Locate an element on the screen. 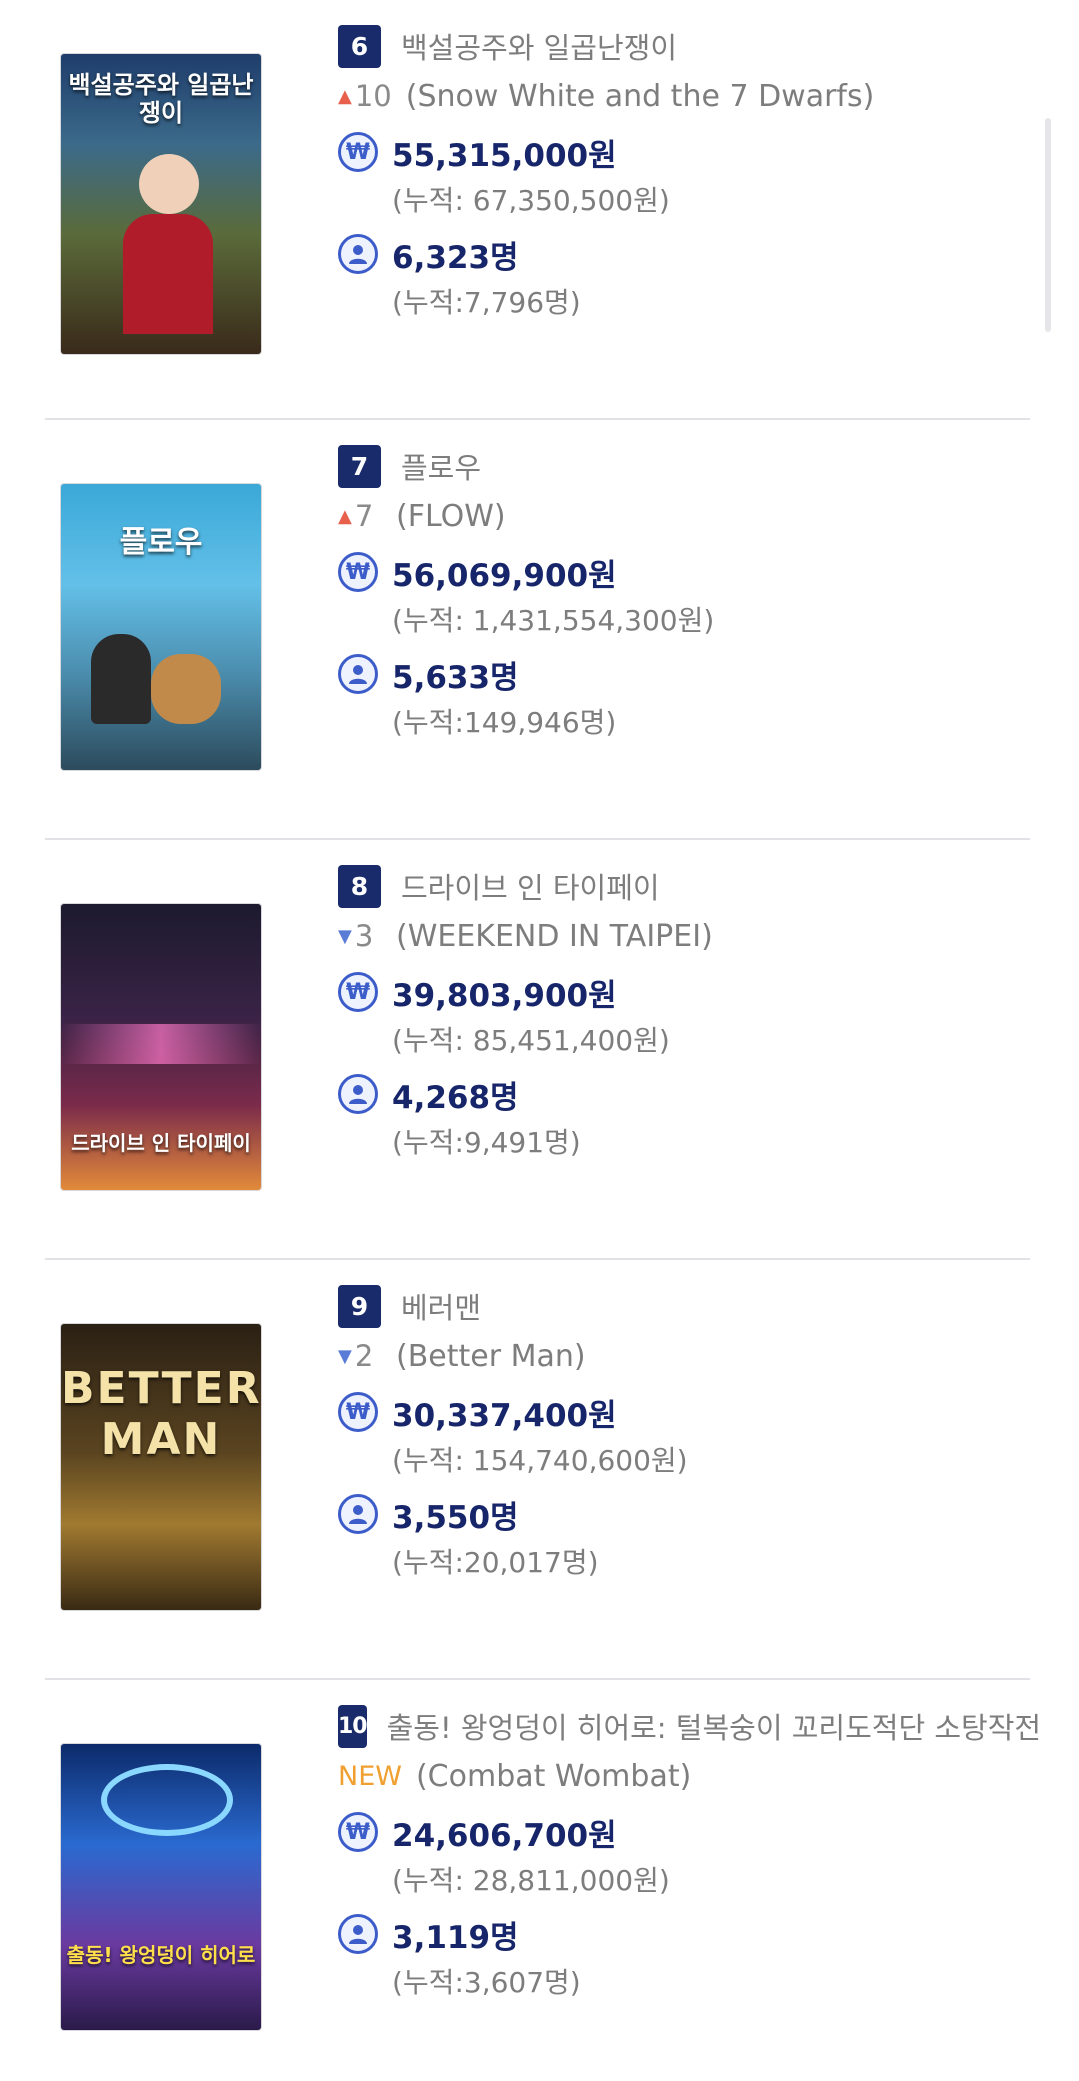 The width and height of the screenshot is (1079, 2081). rank-badge: 8 is located at coordinates (359, 886).